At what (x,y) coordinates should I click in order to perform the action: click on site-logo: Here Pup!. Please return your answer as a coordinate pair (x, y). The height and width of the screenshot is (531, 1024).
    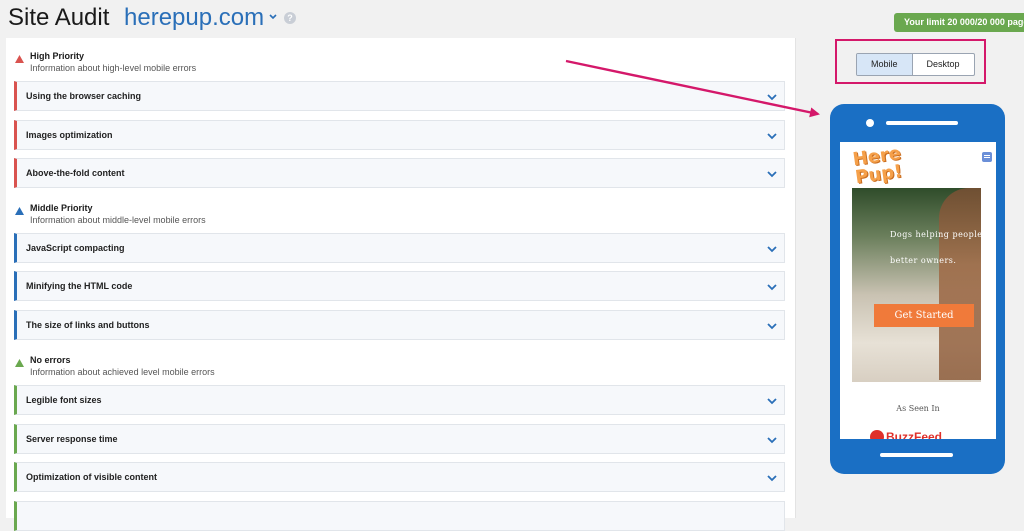
    Looking at the image, I should click on (878, 166).